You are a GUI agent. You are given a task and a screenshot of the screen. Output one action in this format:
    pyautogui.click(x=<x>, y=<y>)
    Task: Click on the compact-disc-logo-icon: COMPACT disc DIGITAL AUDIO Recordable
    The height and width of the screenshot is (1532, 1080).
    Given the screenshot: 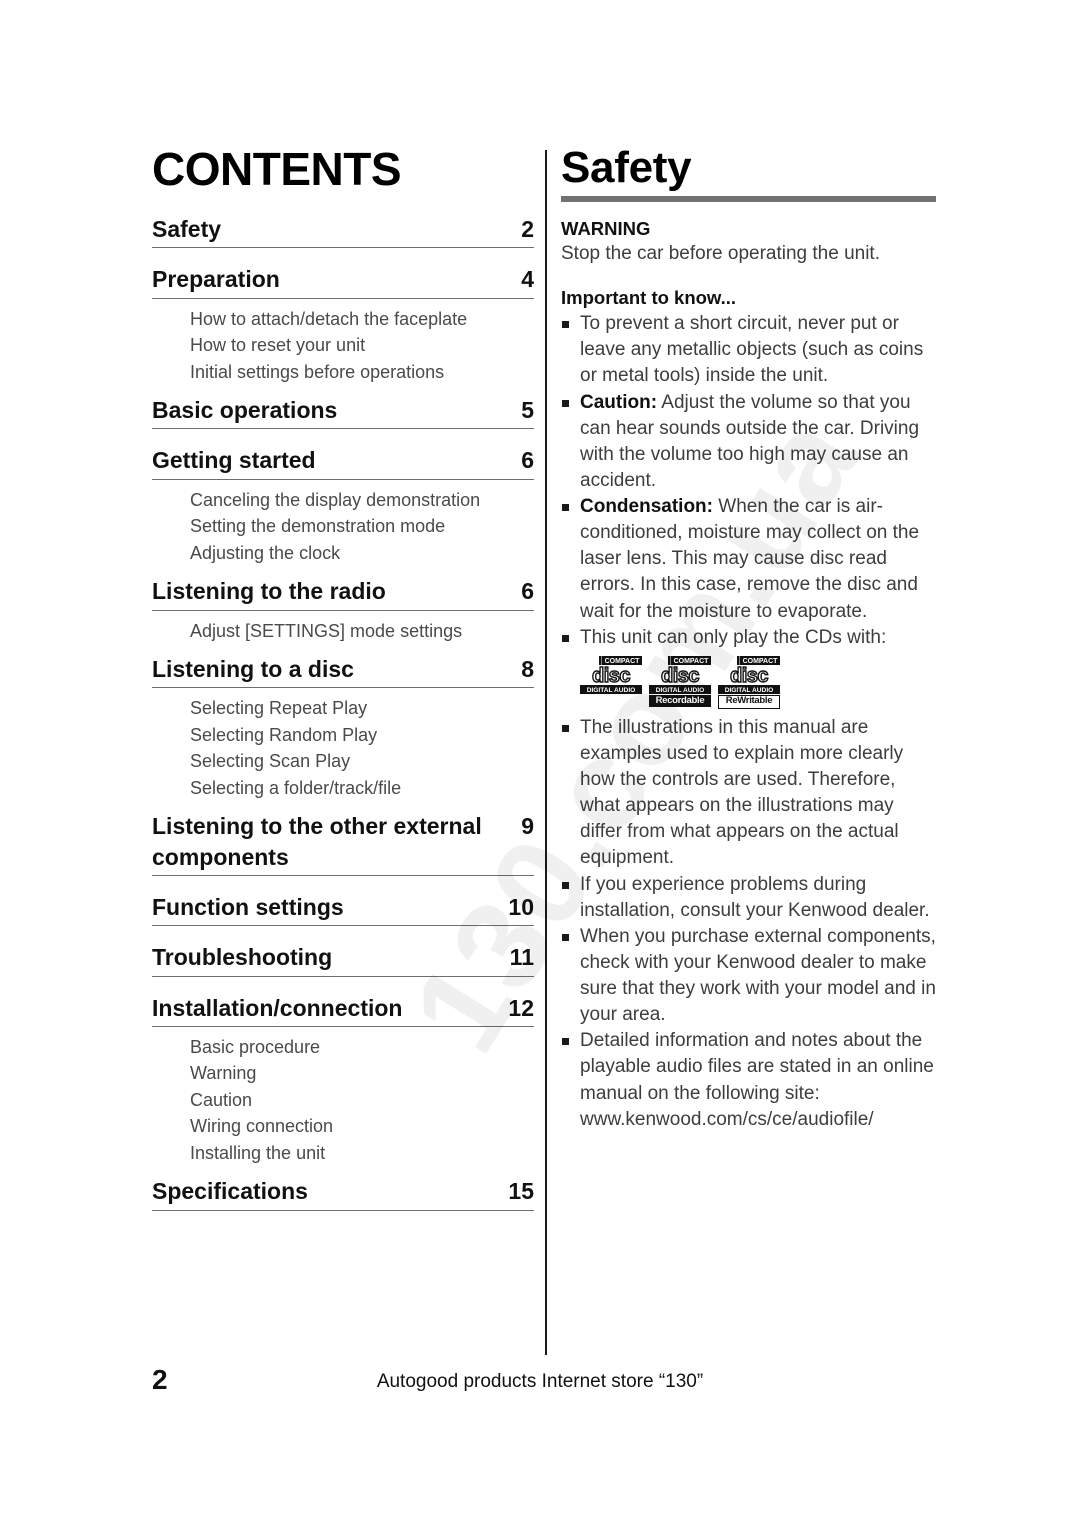 What is the action you would take?
    pyautogui.click(x=680, y=682)
    